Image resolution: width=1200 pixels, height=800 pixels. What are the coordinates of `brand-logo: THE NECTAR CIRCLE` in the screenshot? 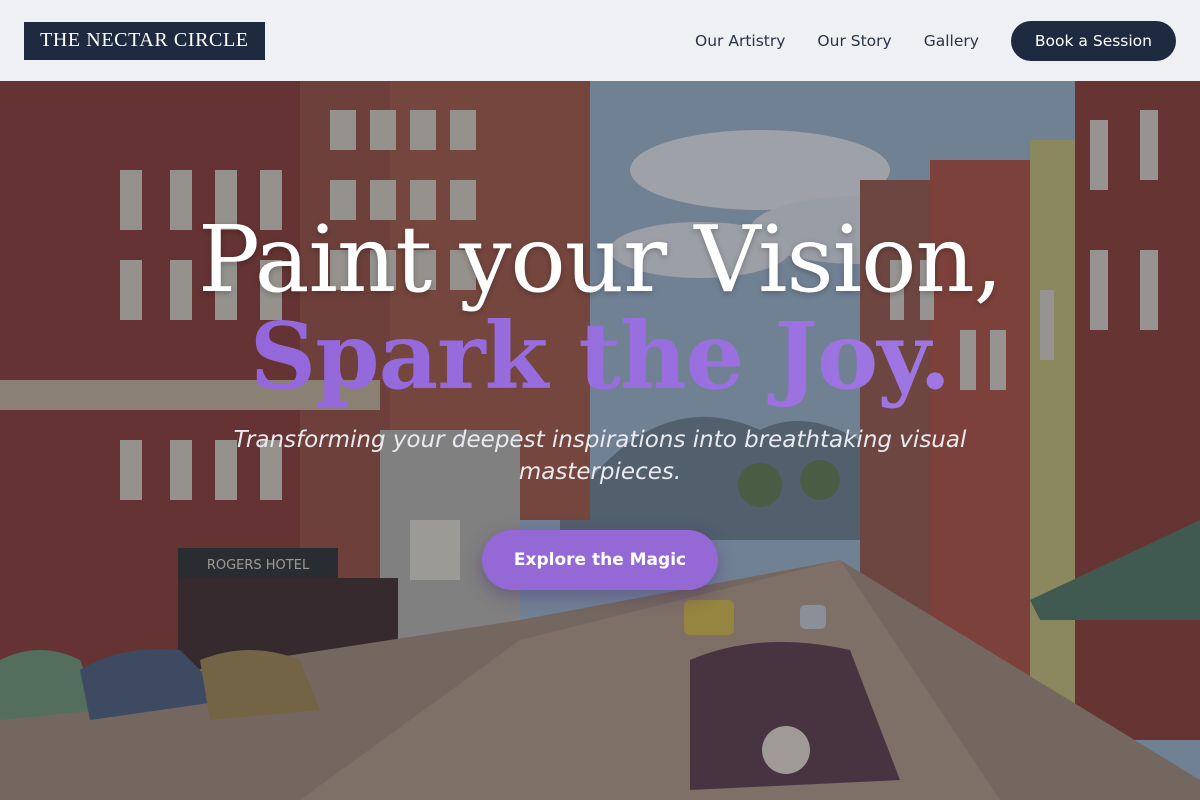 It's located at (144, 40).